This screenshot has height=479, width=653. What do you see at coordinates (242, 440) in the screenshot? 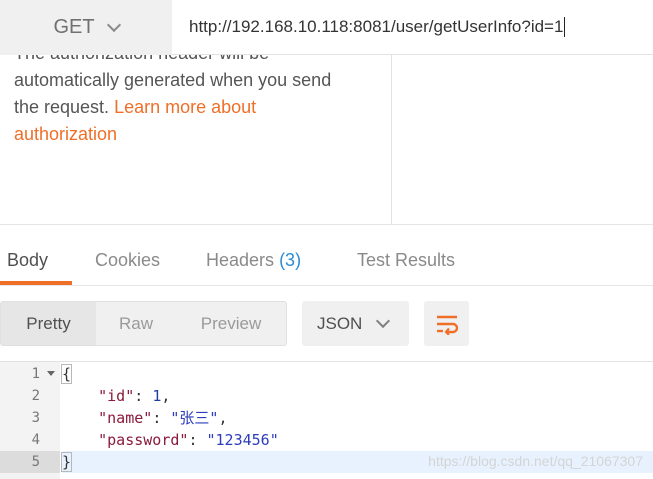
I see `json-value: "123456"` at bounding box center [242, 440].